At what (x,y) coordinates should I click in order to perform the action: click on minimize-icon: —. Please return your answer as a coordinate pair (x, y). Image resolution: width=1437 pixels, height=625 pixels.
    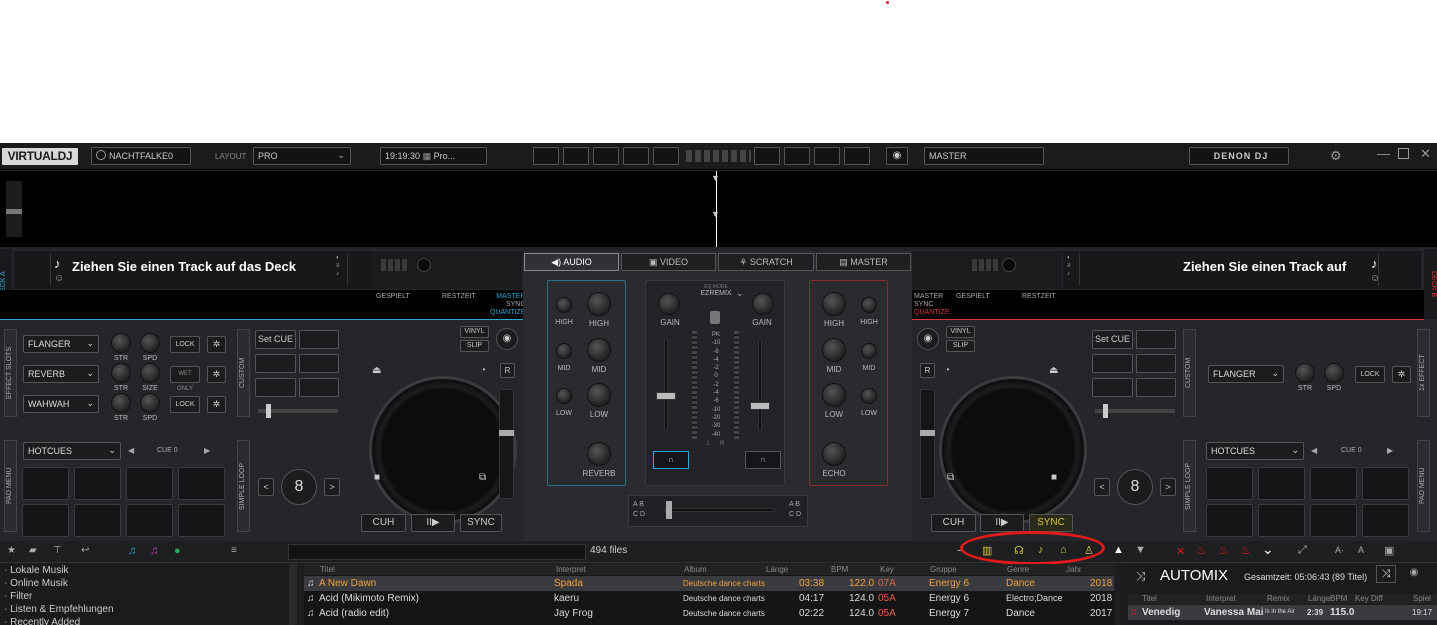
    Looking at the image, I should click on (1383, 153).